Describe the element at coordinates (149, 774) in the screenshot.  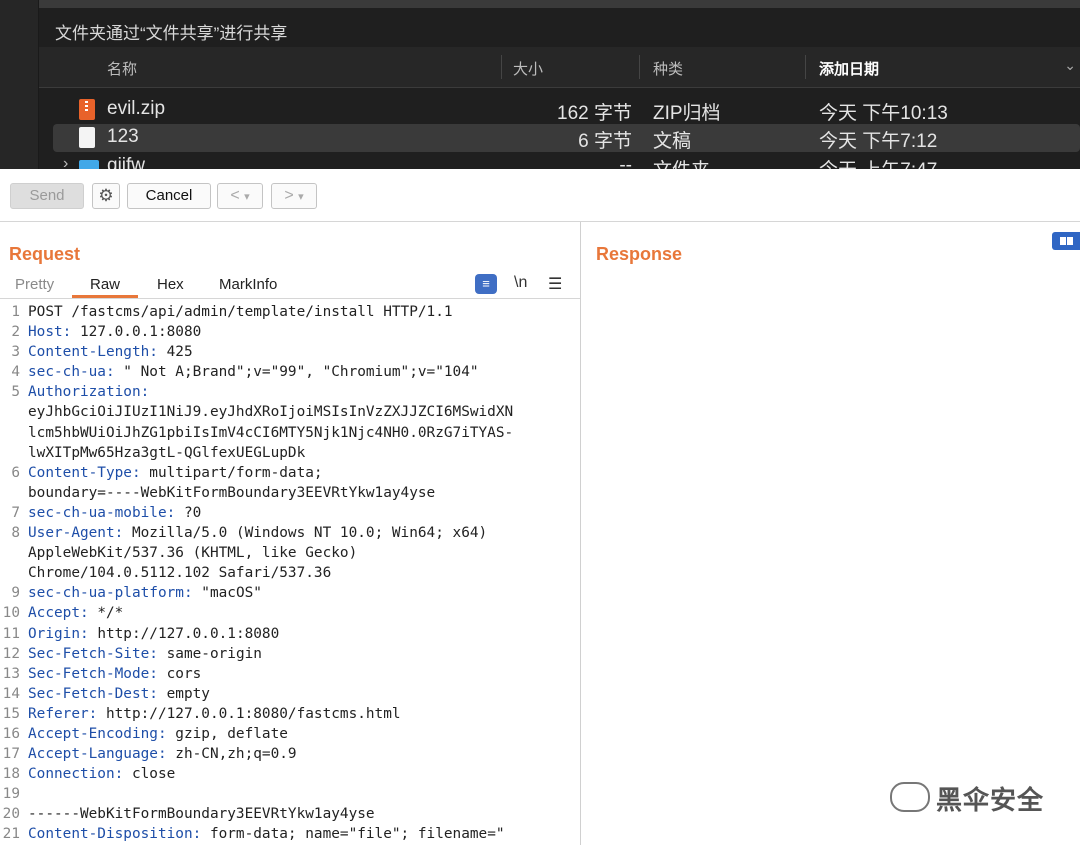
I see `header-value: close` at that location.